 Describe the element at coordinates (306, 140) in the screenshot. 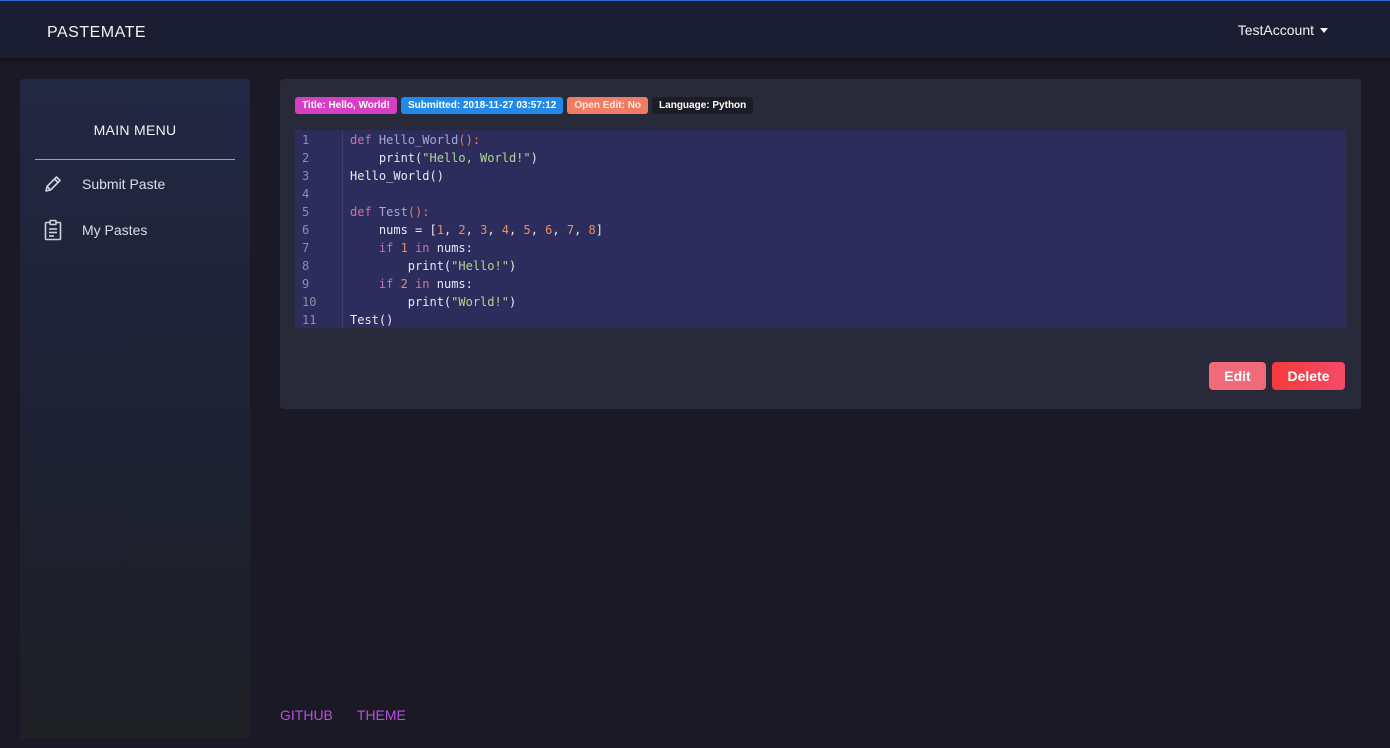

I see `line-number: 1` at that location.